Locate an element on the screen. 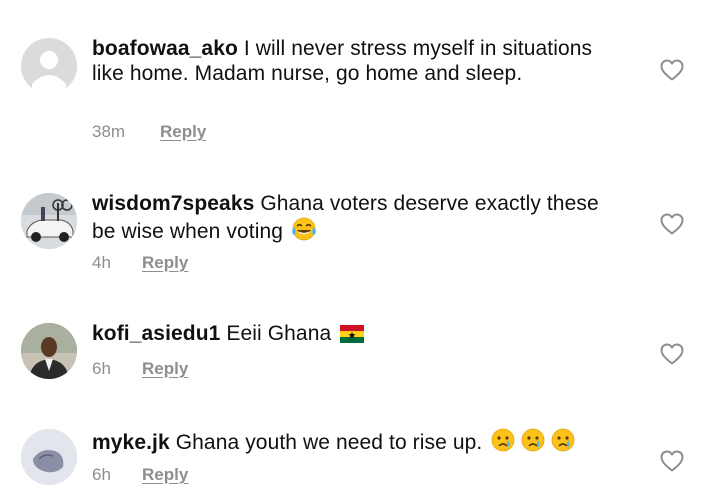 The width and height of the screenshot is (720, 485). comment-username: boafowaa_ako is located at coordinates (165, 48).